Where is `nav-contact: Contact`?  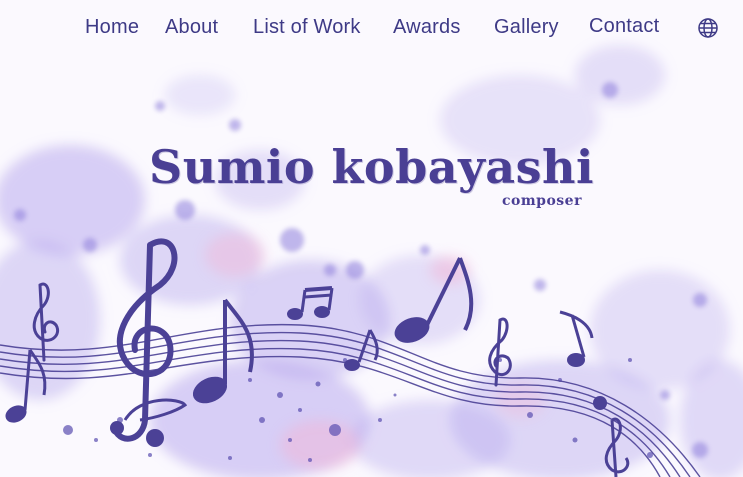
nav-contact: Contact is located at coordinates (624, 26).